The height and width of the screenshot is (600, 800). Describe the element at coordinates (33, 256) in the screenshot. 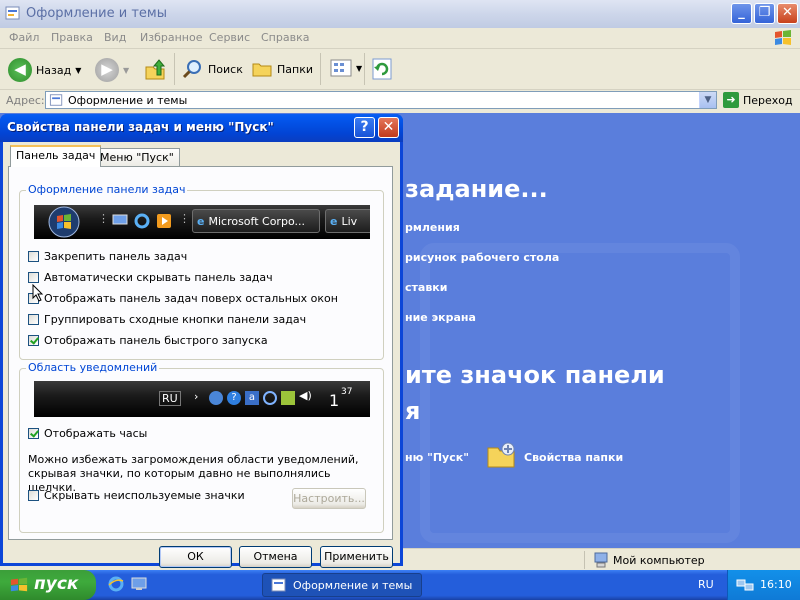

I see `lock-taskbar-checkbox` at that location.